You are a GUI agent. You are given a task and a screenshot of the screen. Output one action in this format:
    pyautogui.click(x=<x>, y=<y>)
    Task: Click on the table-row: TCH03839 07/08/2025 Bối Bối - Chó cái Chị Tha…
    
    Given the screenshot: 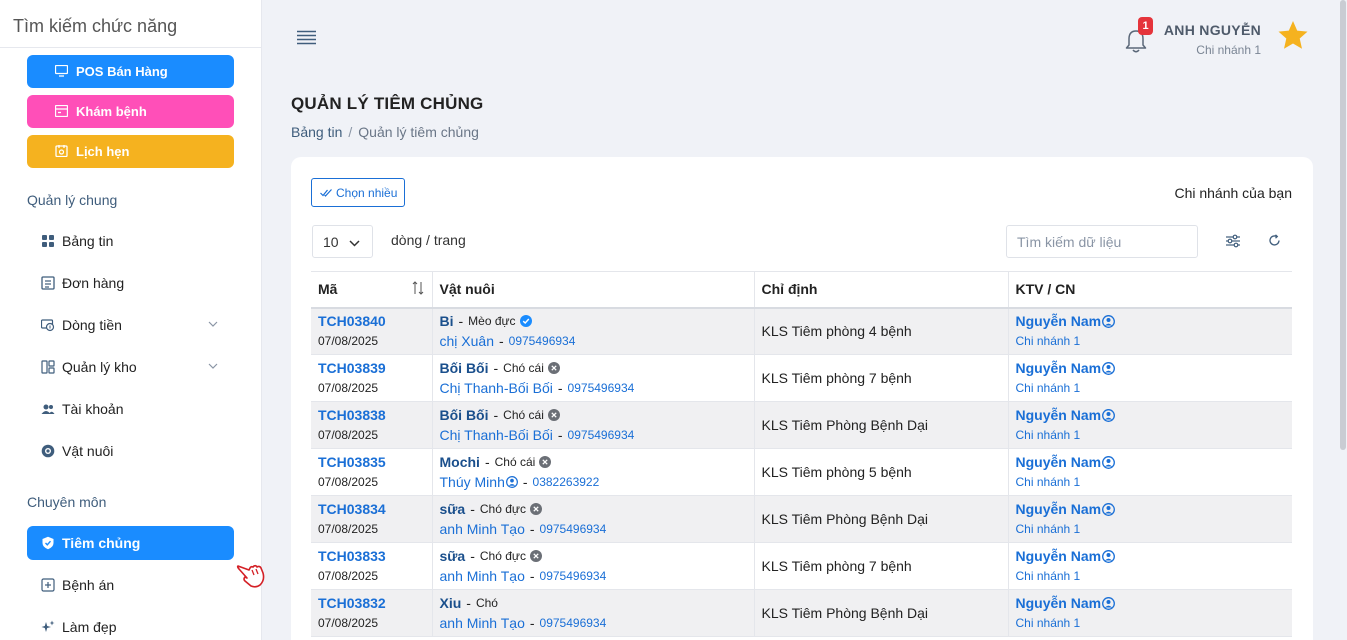 What is the action you would take?
    pyautogui.click(x=801, y=378)
    